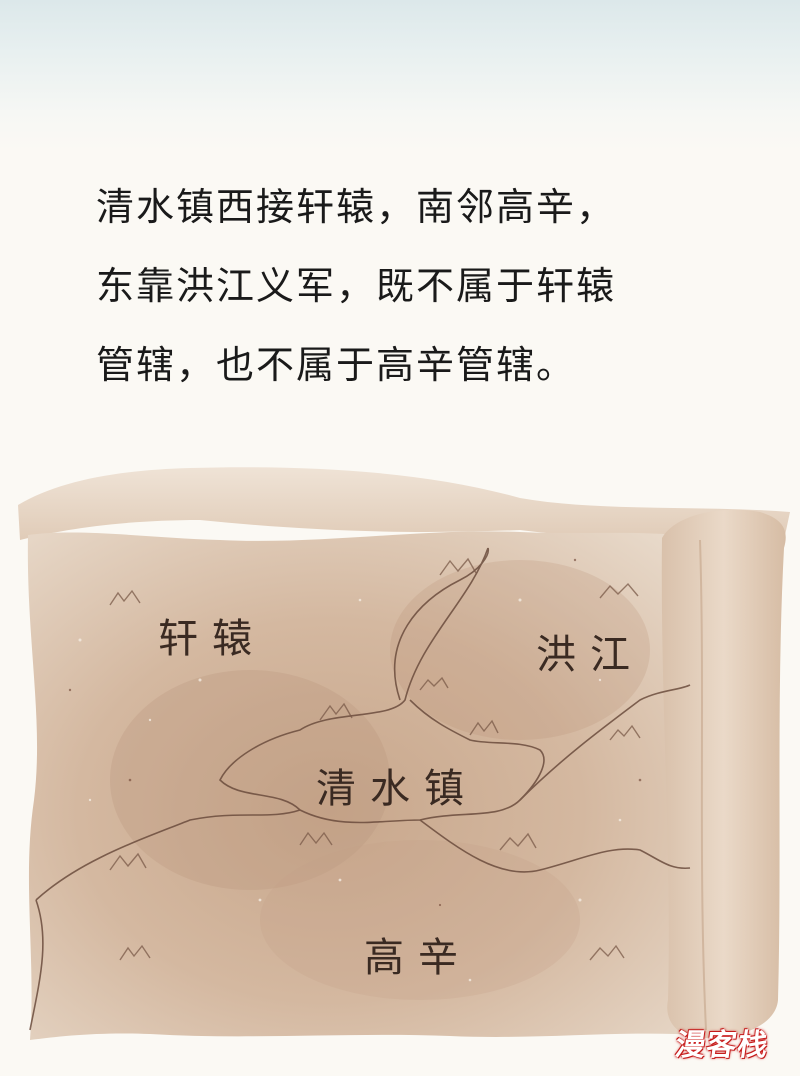 The image size is (800, 1076). What do you see at coordinates (356, 286) in the screenshot?
I see `narration-line-2: 东靠洪江义军，既不属于轩辕` at bounding box center [356, 286].